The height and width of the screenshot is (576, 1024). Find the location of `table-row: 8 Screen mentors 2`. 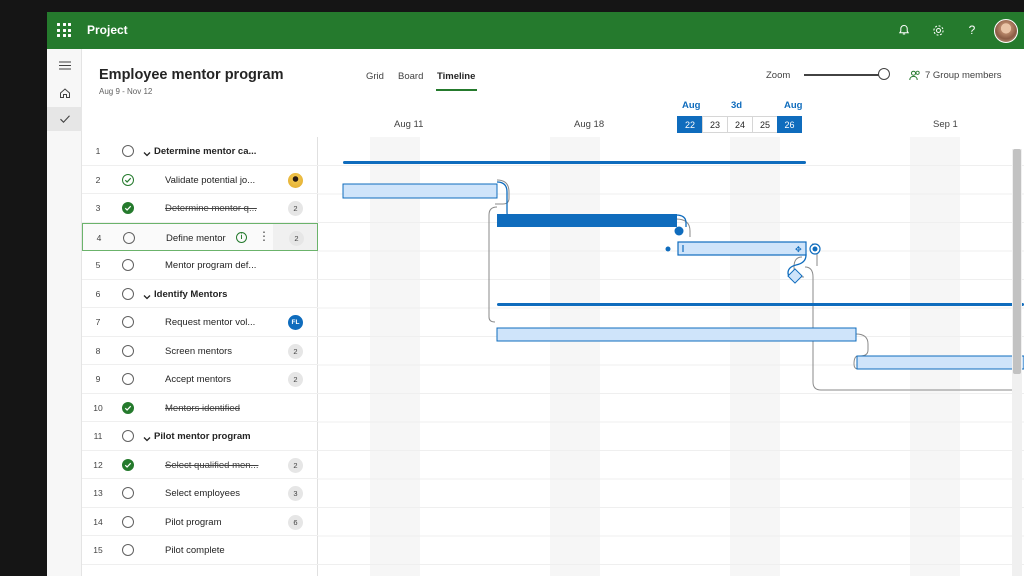

table-row: 8 Screen mentors 2 is located at coordinates (200, 351).